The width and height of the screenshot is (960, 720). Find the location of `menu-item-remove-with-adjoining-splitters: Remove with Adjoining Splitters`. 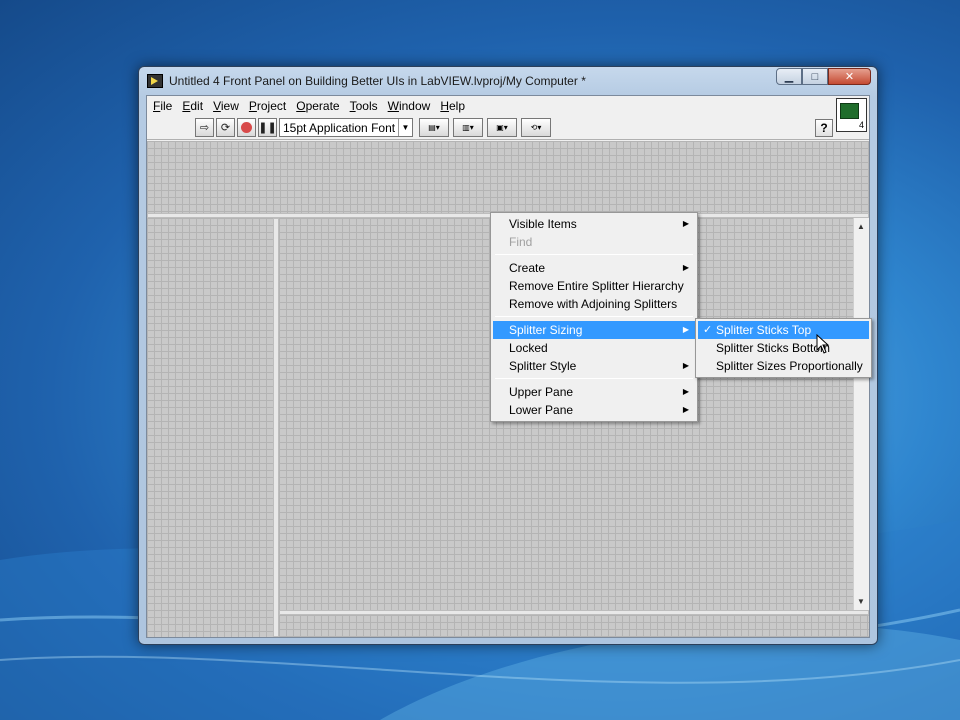

menu-item-remove-with-adjoining-splitters: Remove with Adjoining Splitters is located at coordinates (594, 304).